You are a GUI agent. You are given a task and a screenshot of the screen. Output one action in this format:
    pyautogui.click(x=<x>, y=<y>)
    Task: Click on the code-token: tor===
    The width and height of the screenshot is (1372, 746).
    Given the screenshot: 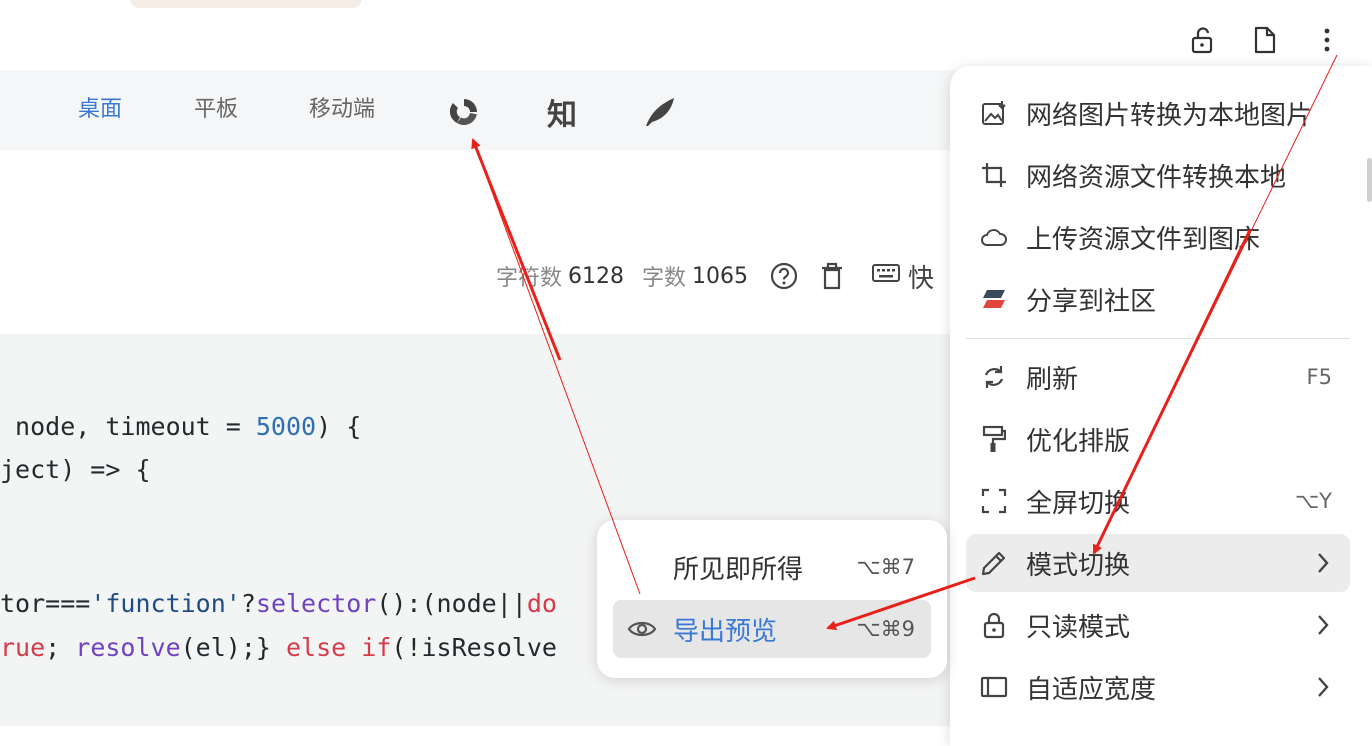 What is the action you would take?
    pyautogui.click(x=45, y=603)
    